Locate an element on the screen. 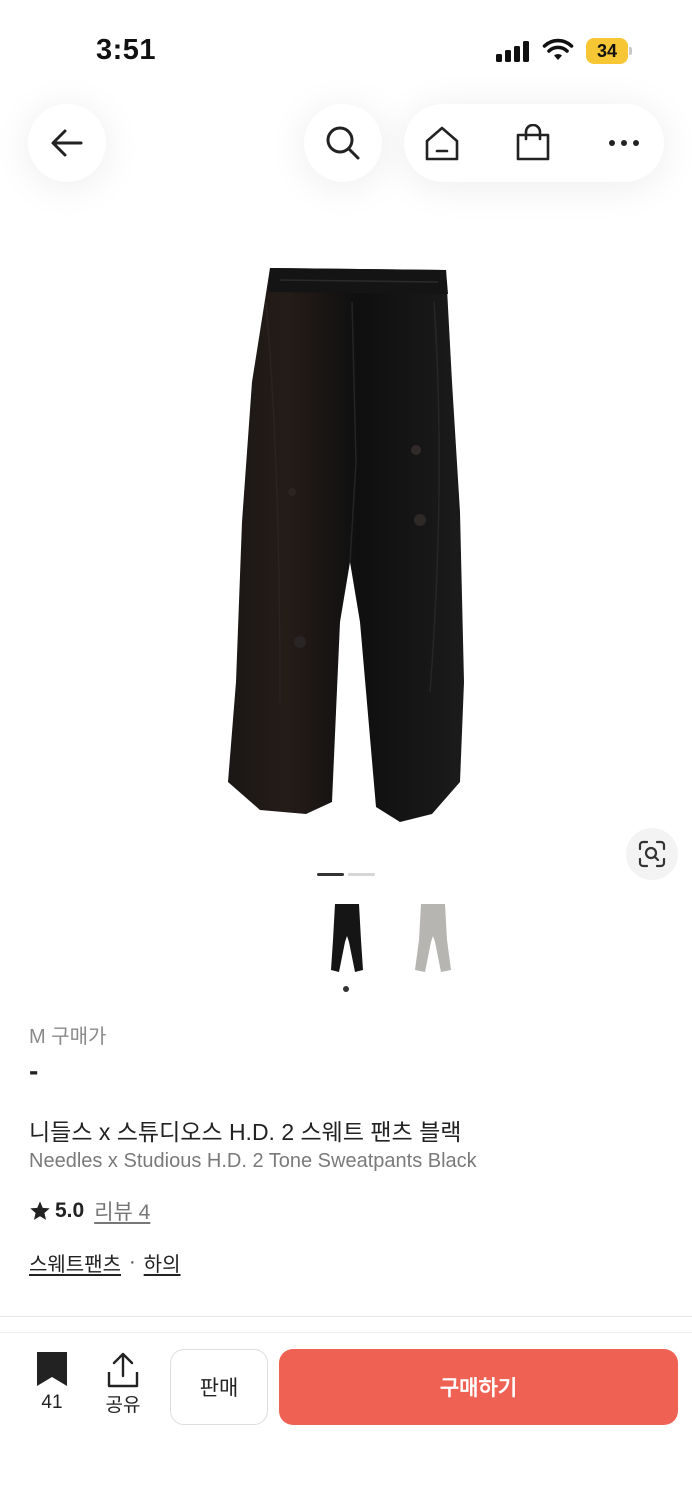 This screenshot has height=1500, width=692. bookmark-icon is located at coordinates (52, 1369).